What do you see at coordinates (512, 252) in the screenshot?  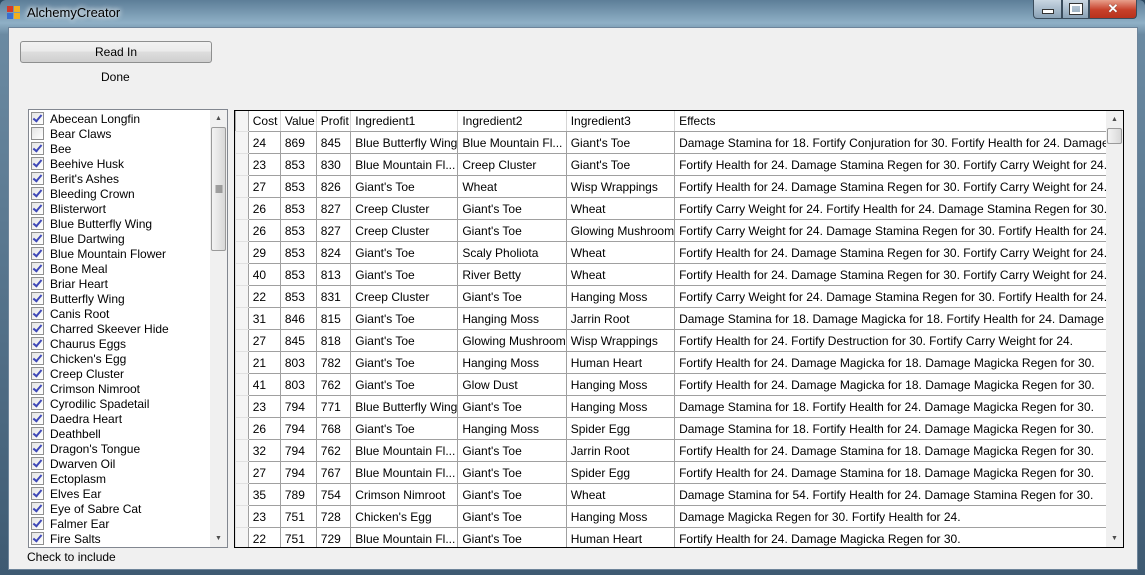 I see `cell-ingredient2: Scaly Pholiota` at bounding box center [512, 252].